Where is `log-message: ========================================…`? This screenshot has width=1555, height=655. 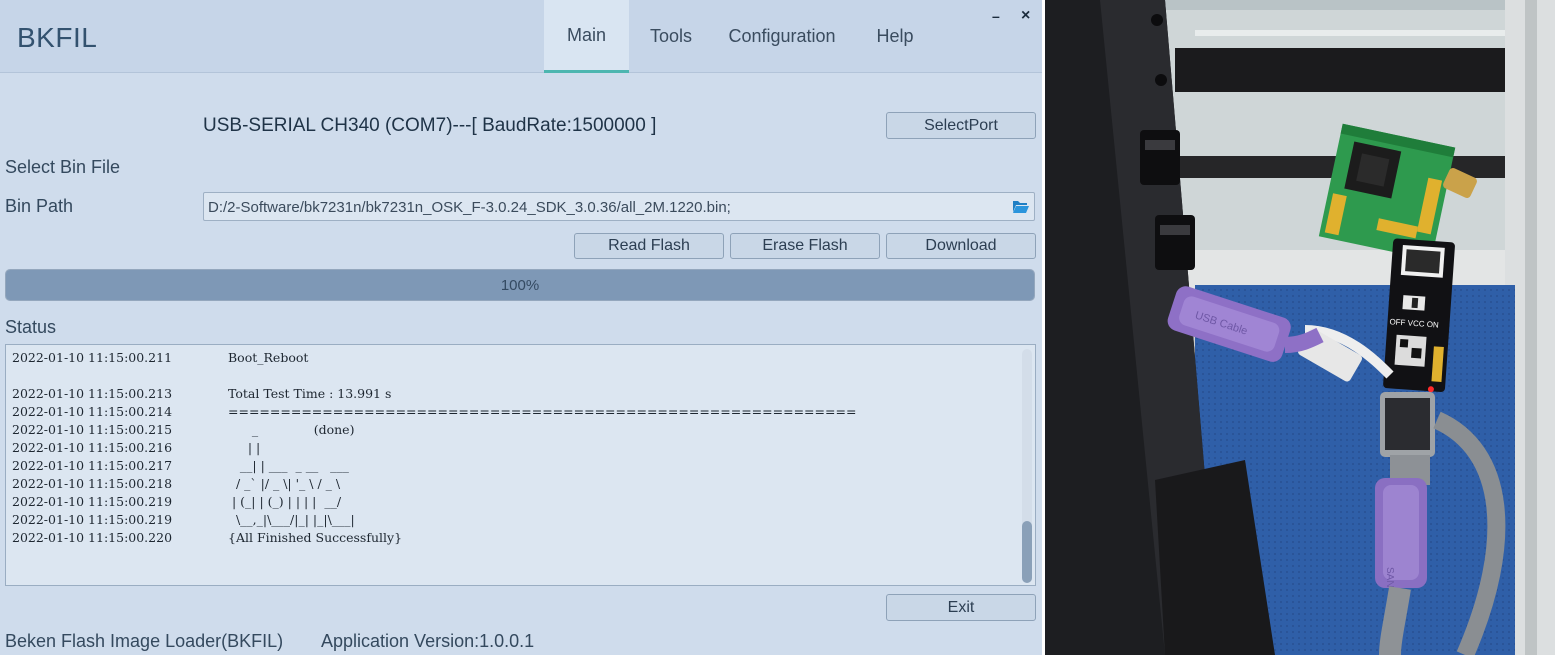
log-message: ========================================… is located at coordinates (542, 411).